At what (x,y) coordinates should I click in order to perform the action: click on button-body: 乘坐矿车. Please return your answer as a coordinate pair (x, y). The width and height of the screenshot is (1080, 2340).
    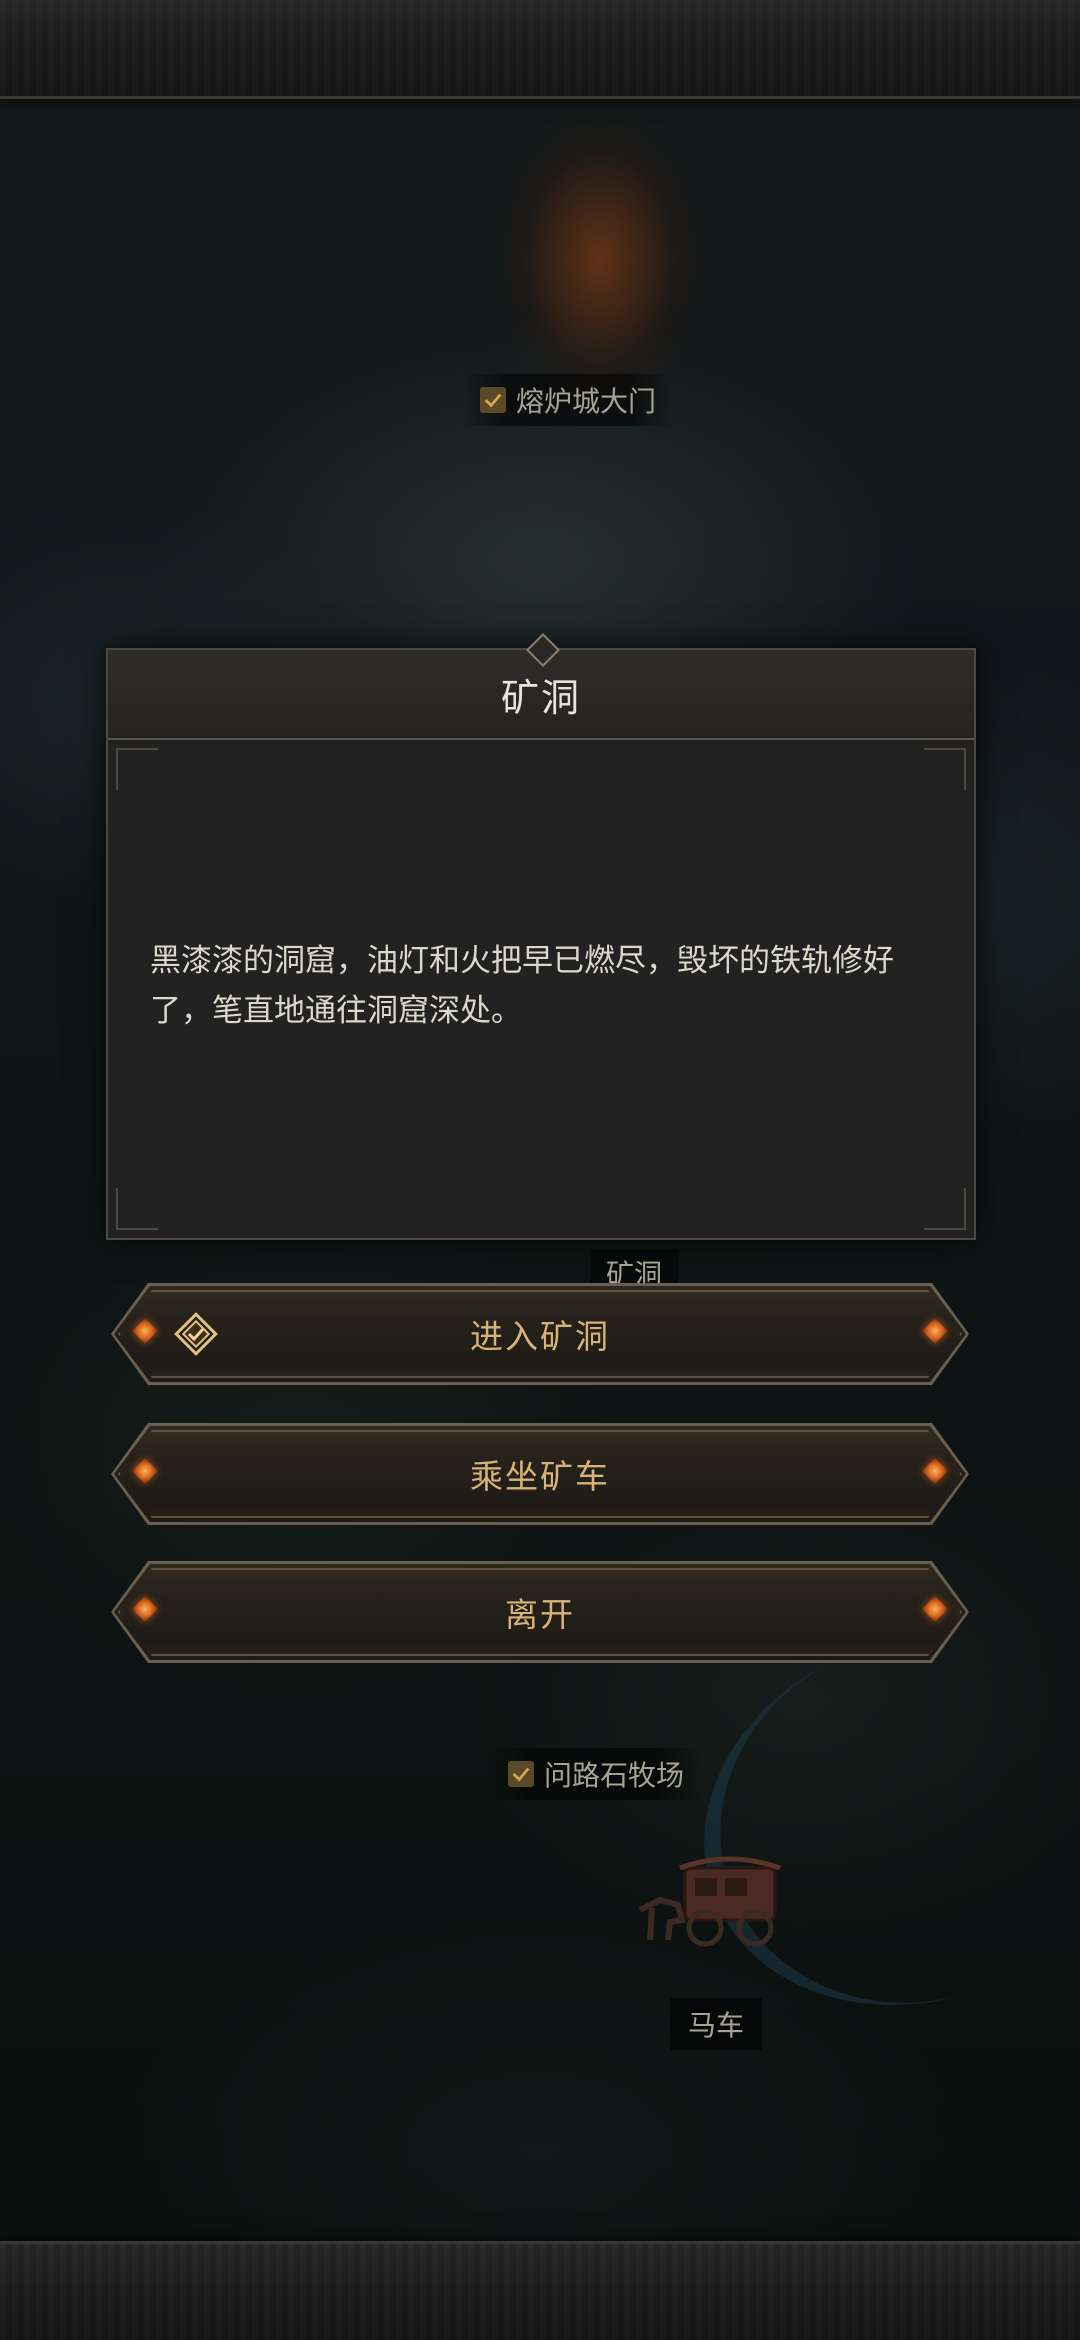
    Looking at the image, I should click on (540, 1474).